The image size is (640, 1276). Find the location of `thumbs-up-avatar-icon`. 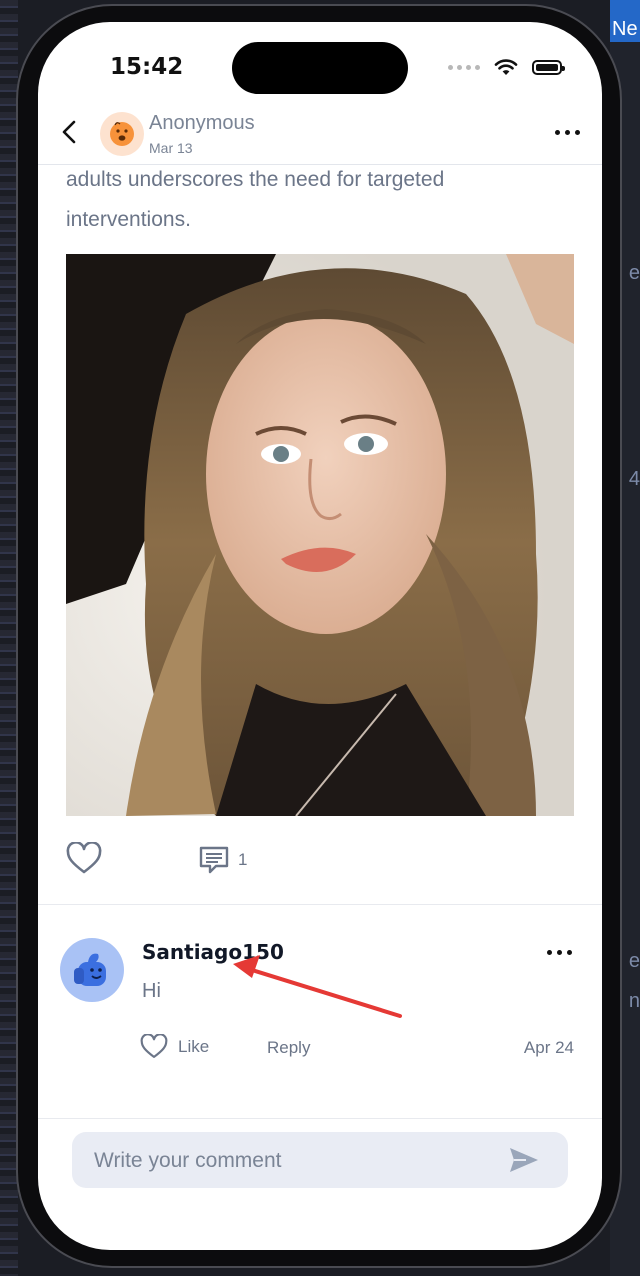

thumbs-up-avatar-icon is located at coordinates (90, 969).